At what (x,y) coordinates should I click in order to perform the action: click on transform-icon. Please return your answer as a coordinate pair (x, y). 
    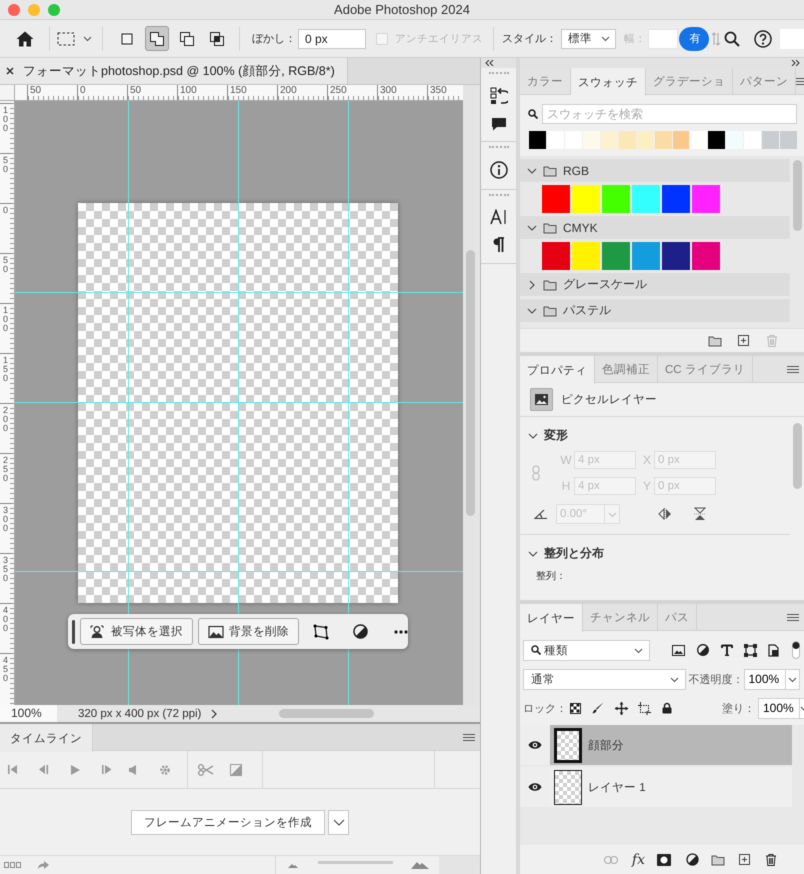
    Looking at the image, I should click on (321, 632).